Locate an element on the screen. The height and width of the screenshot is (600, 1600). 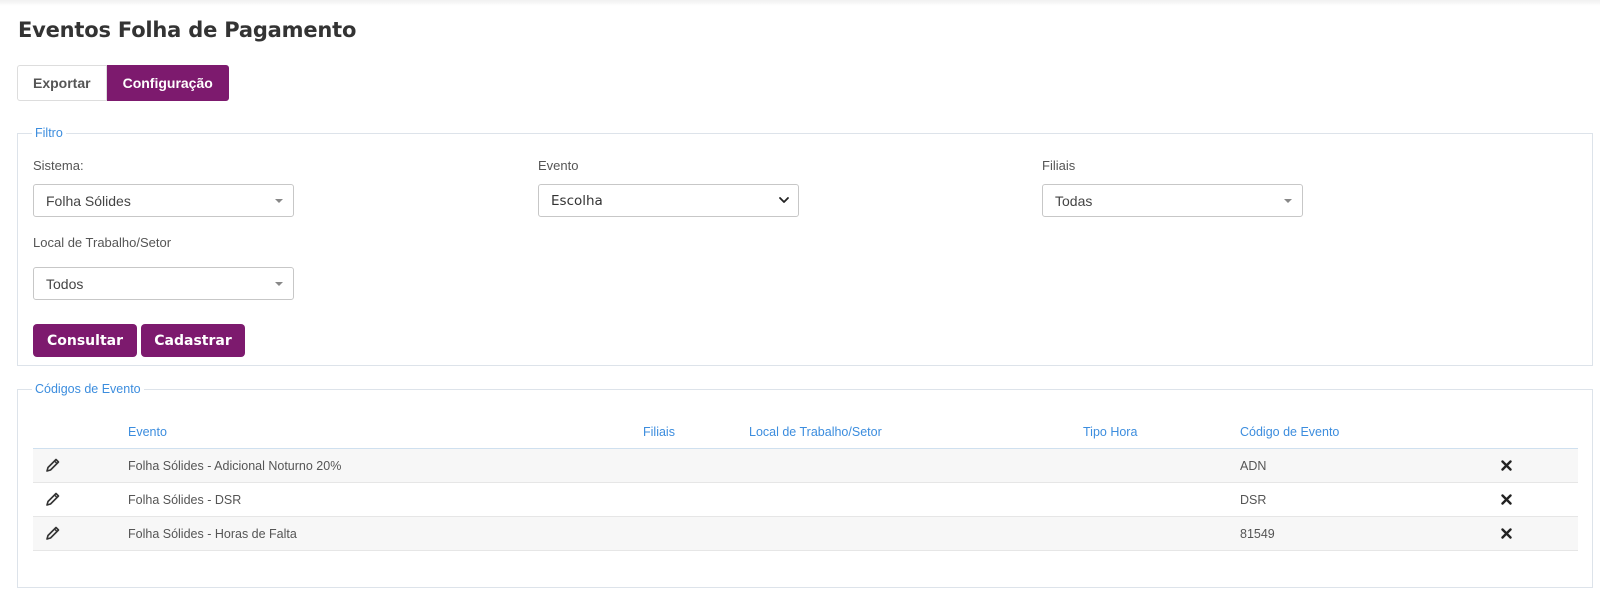
page-title: Eventos Folha de Pagamento is located at coordinates (187, 30).